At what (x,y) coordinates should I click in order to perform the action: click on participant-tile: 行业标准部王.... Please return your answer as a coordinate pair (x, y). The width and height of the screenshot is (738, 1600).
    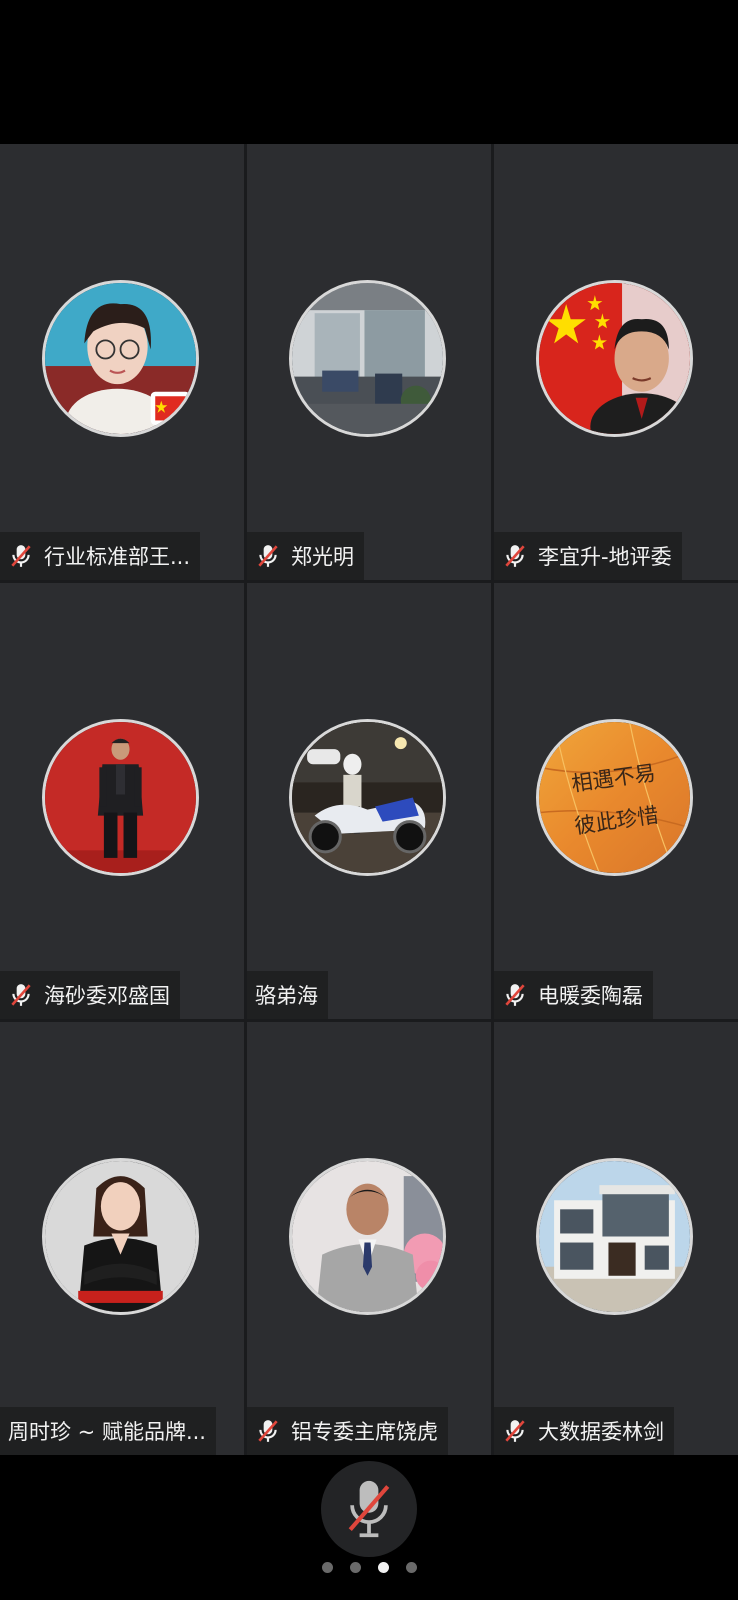
    Looking at the image, I should click on (122, 362).